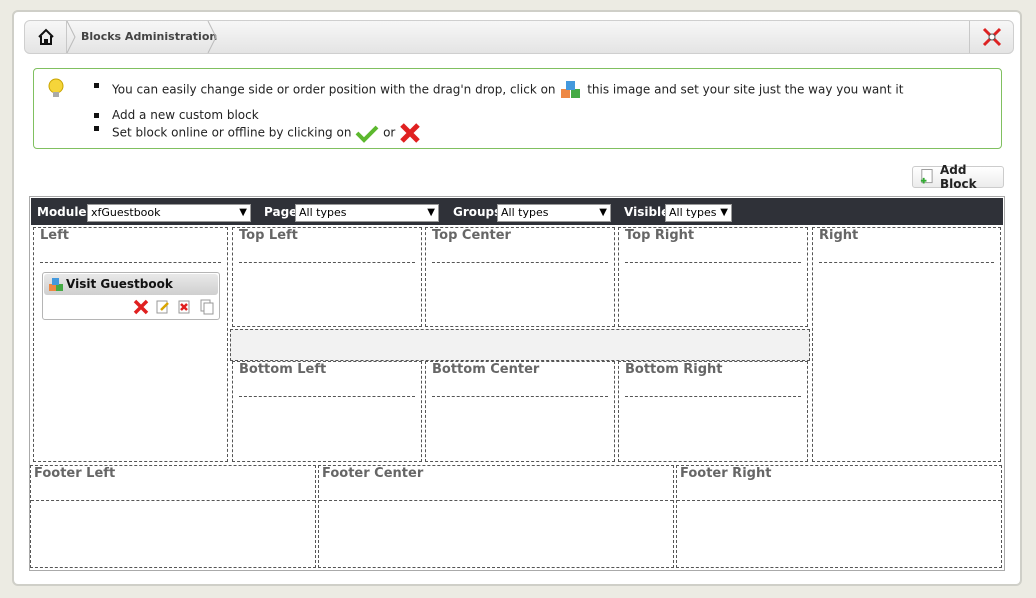 The image size is (1036, 598). I want to click on block-title: Visit Guestbook, so click(119, 284).